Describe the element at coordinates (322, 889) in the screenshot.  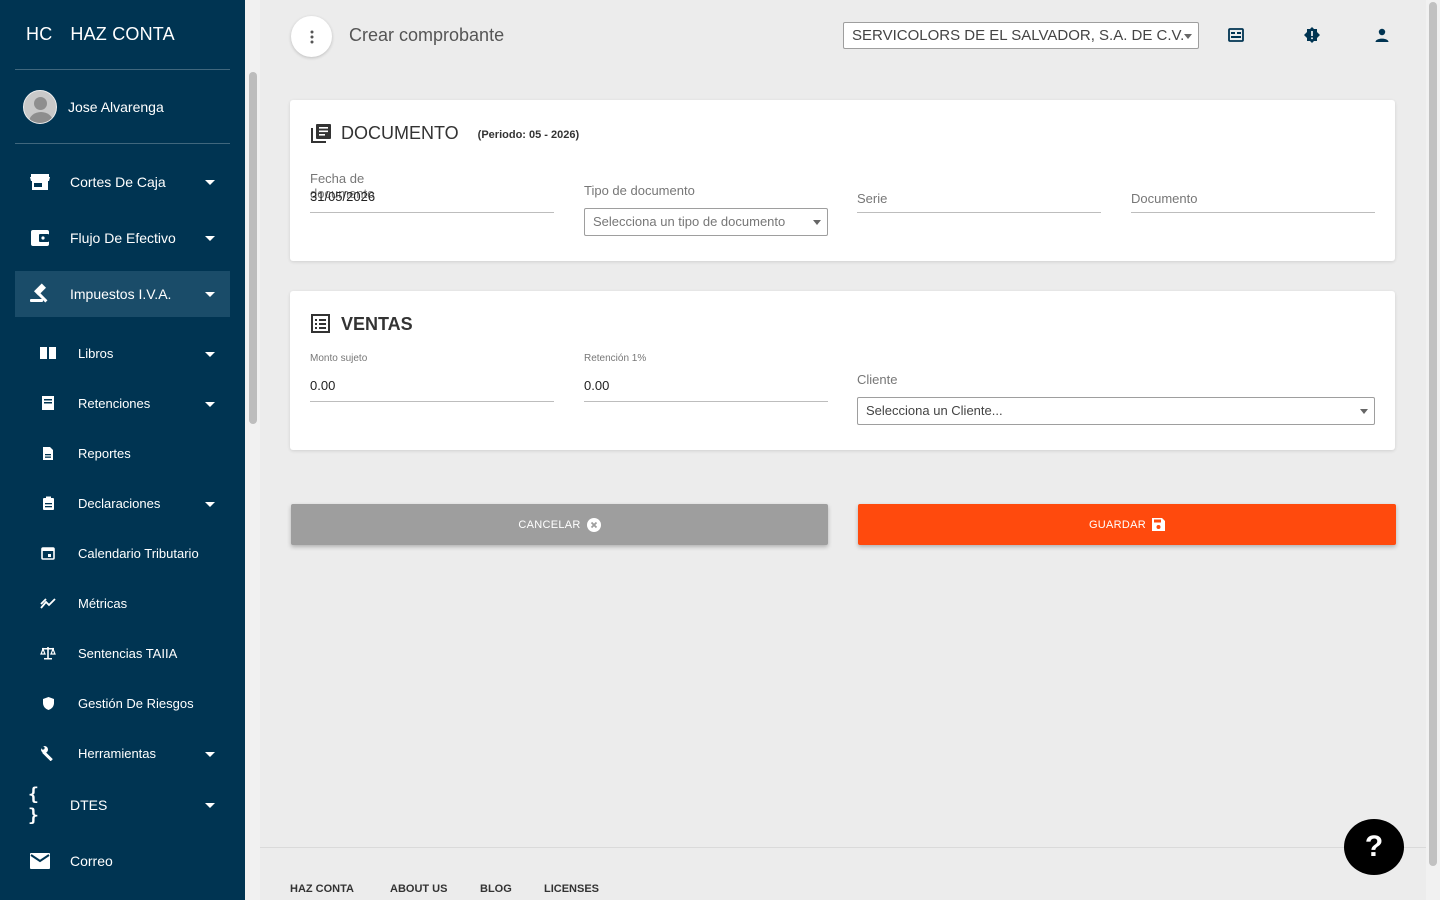
I see `footer-link-haz-conta: HAZ CONTA` at that location.